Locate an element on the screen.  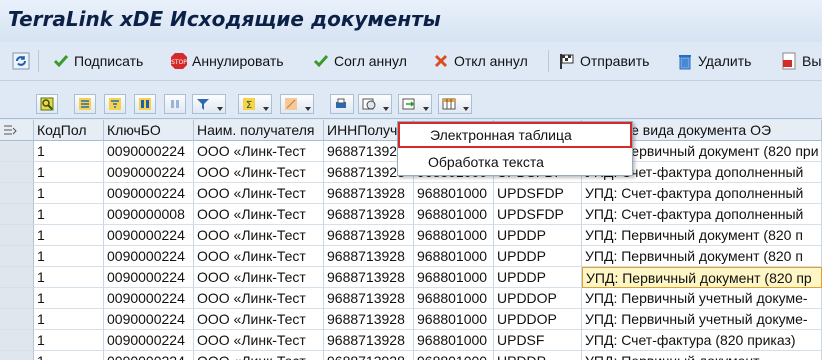
klyuchbo-cell: 0090000008 is located at coordinates (149, 214).